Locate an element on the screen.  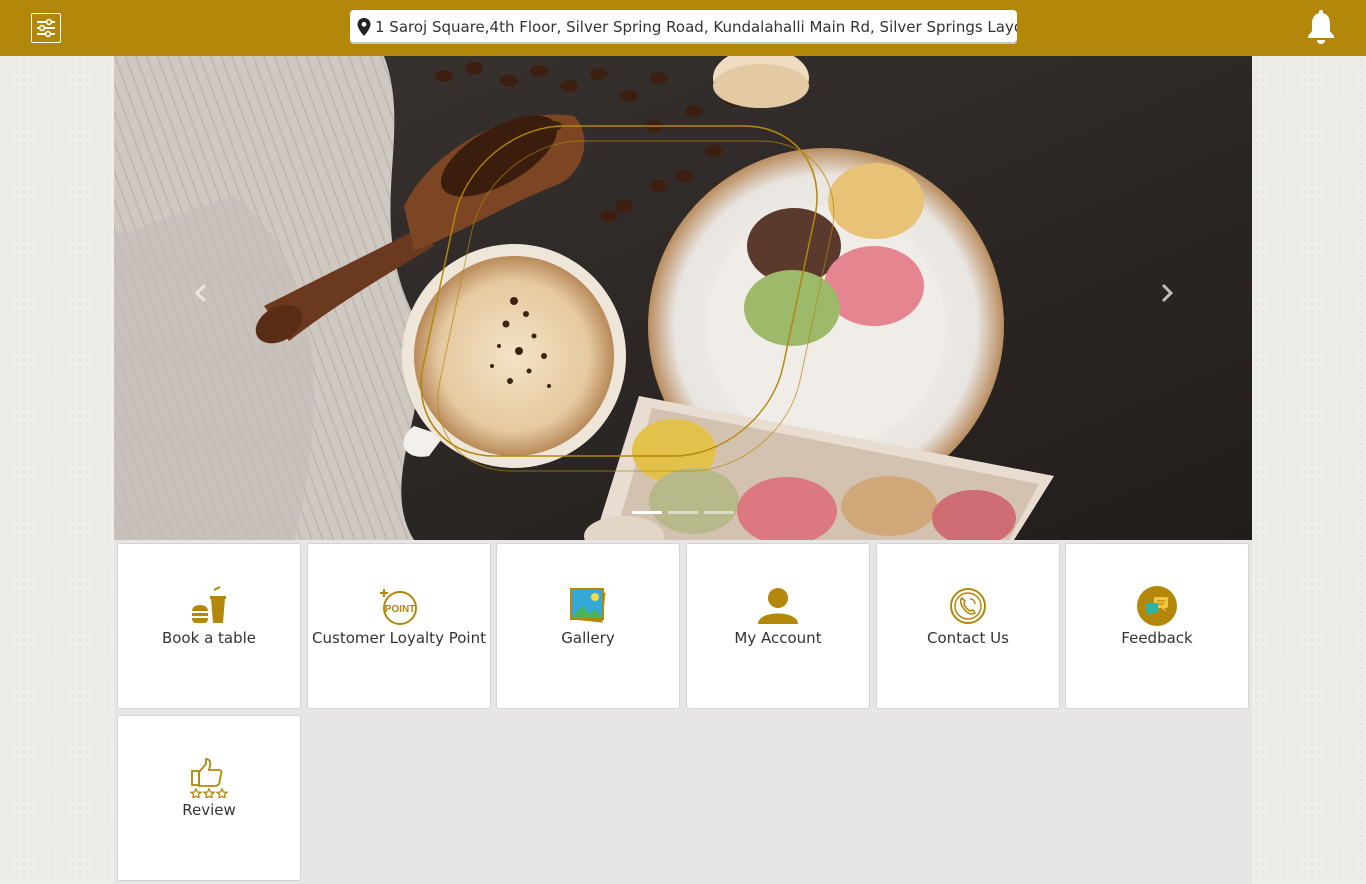
user-icon is located at coordinates (778, 606).